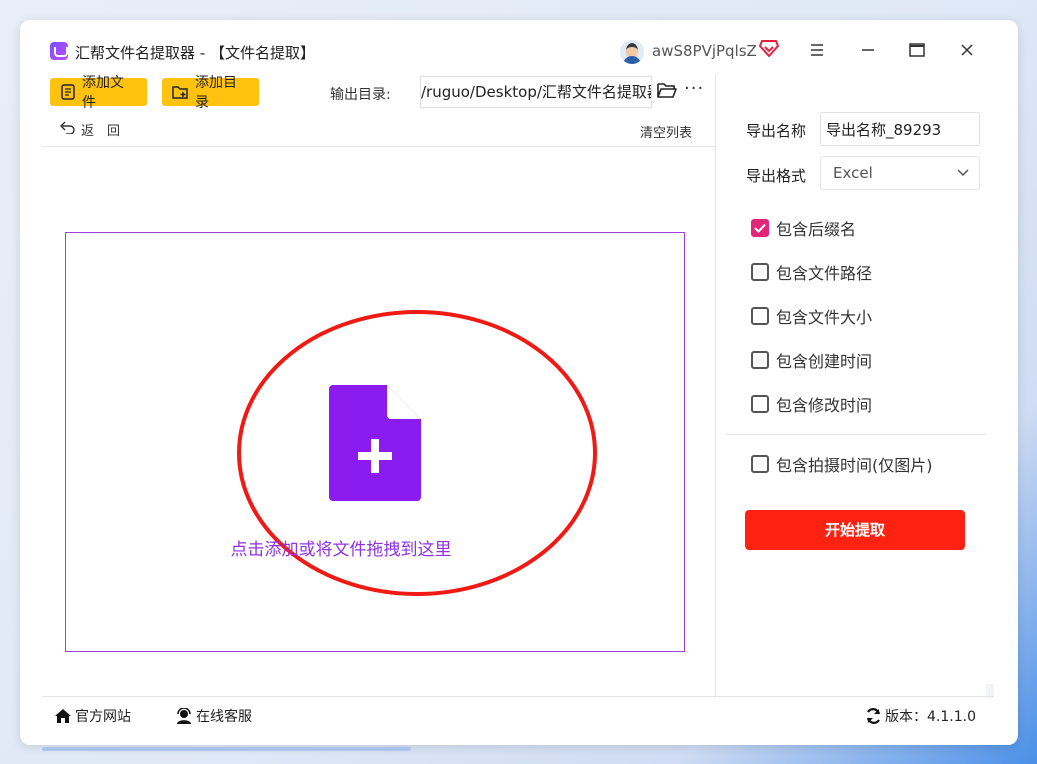 The height and width of the screenshot is (764, 1037). What do you see at coordinates (103, 717) in the screenshot?
I see `official-site-label: 官方网站` at bounding box center [103, 717].